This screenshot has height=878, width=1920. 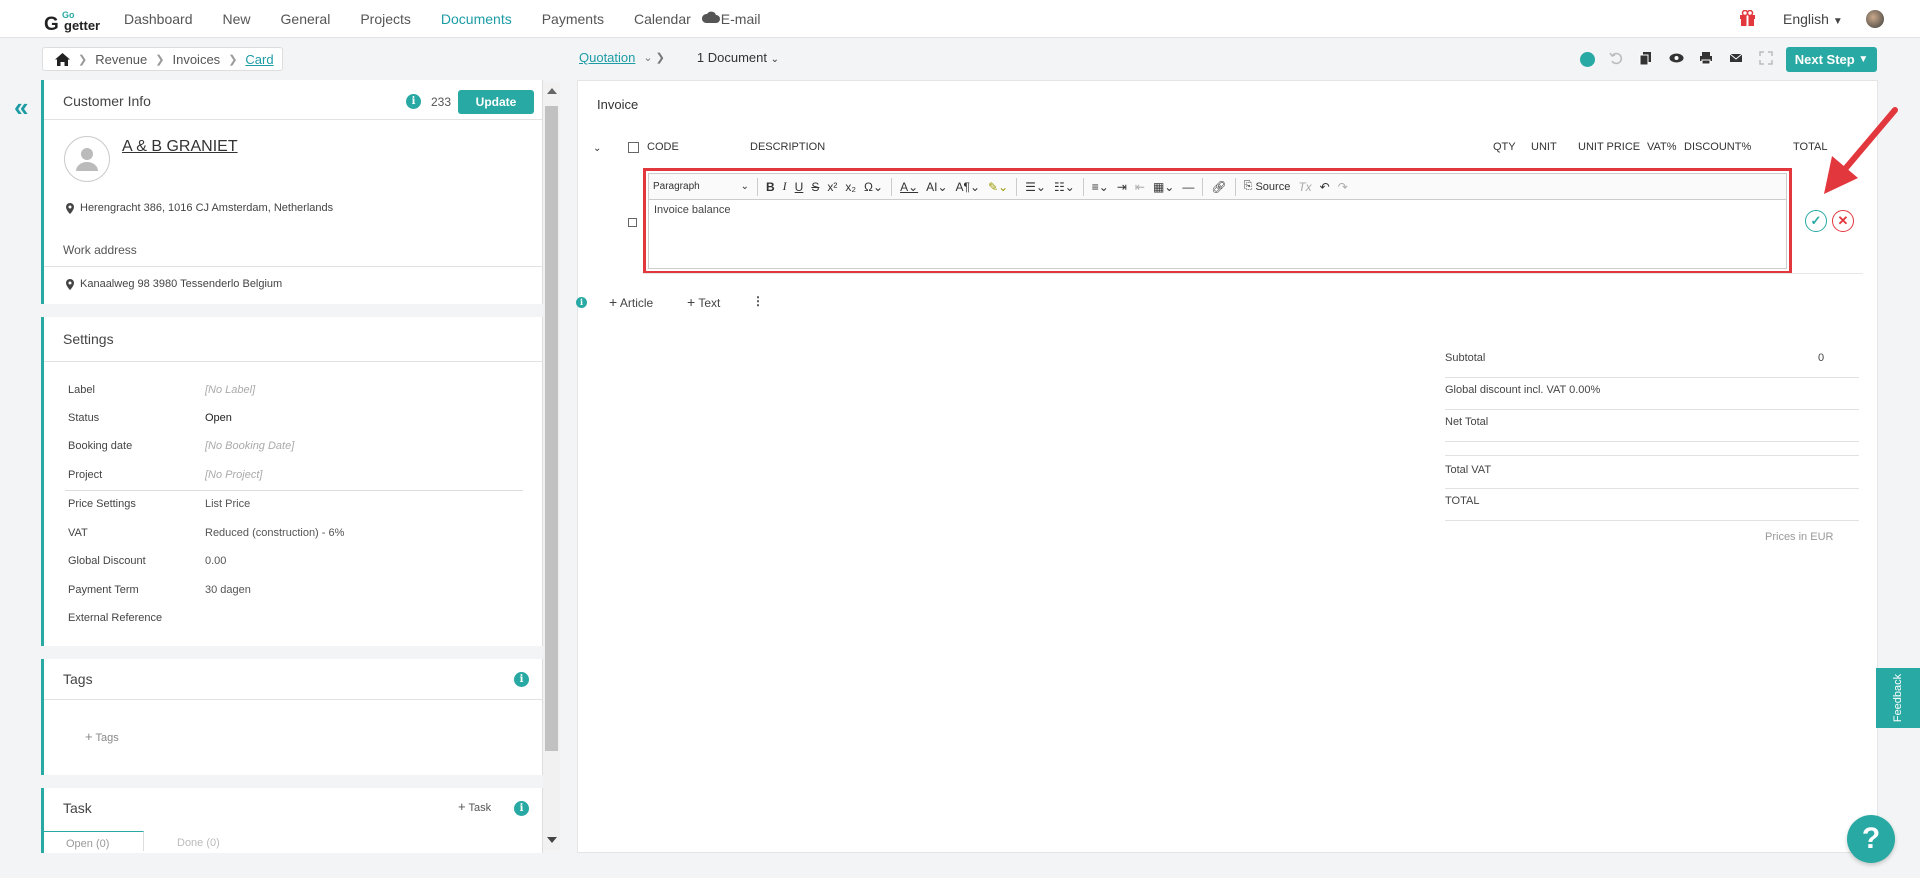 I want to click on settings-vat-value: Reduced (construction) - 6%, so click(x=274, y=533).